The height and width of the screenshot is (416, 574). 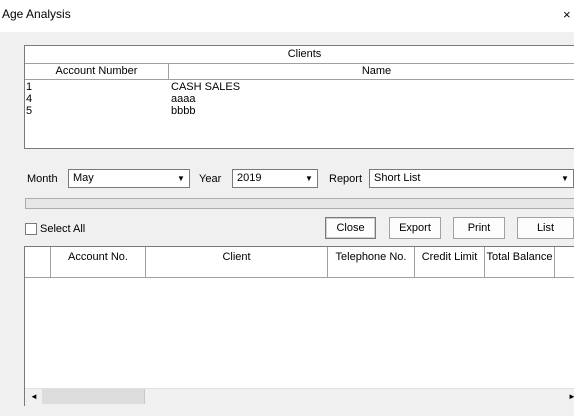 I want to click on scroll-right-icon: ►, so click(x=569, y=396).